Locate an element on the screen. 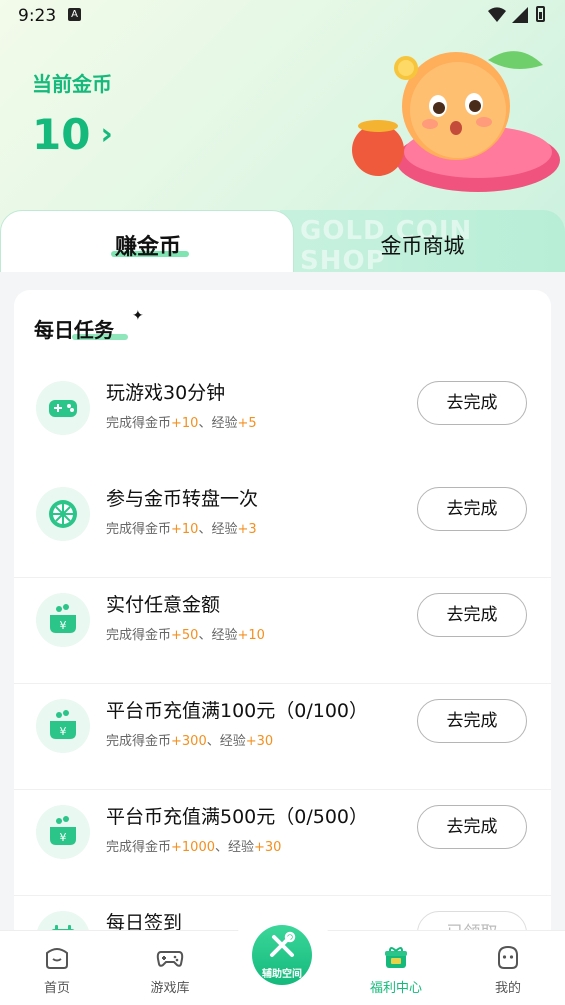  sparkle-icon: ✦ is located at coordinates (138, 316).